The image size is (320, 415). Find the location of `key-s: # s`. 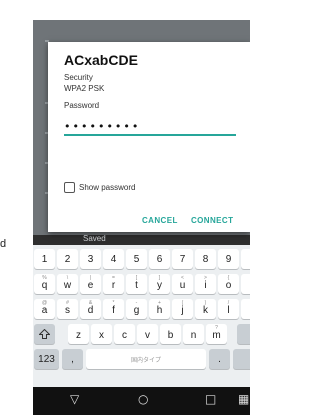

key-s: # s is located at coordinates (67, 309).